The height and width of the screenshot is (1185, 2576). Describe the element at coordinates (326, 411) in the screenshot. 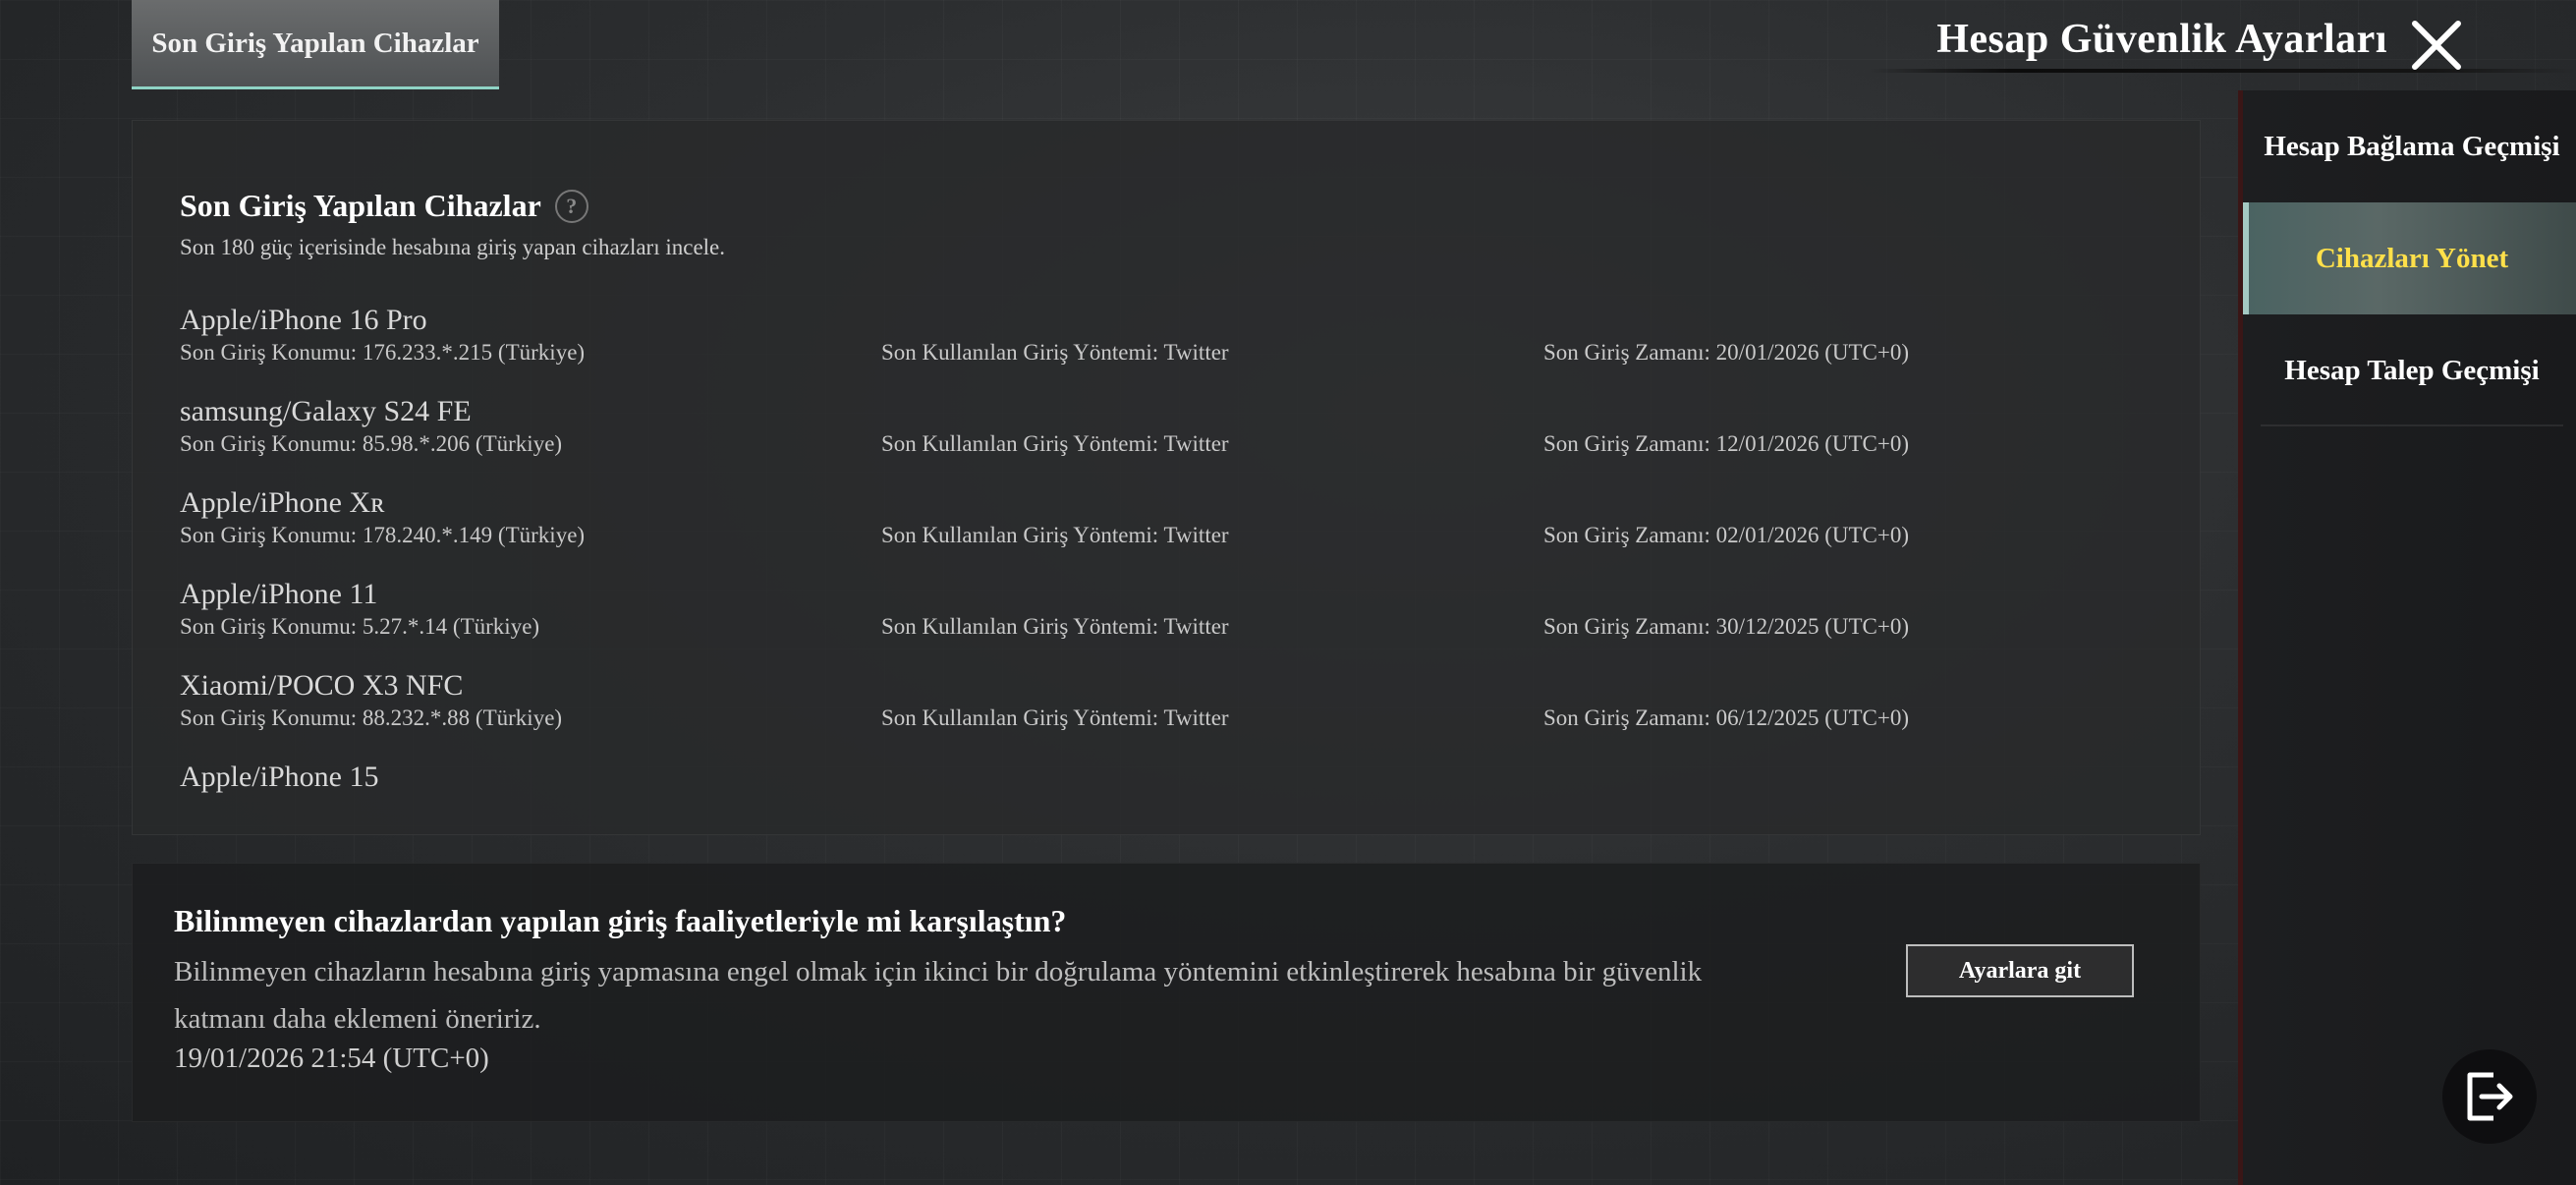

I see `device-name: samsung/Galaxy S24 FE` at that location.